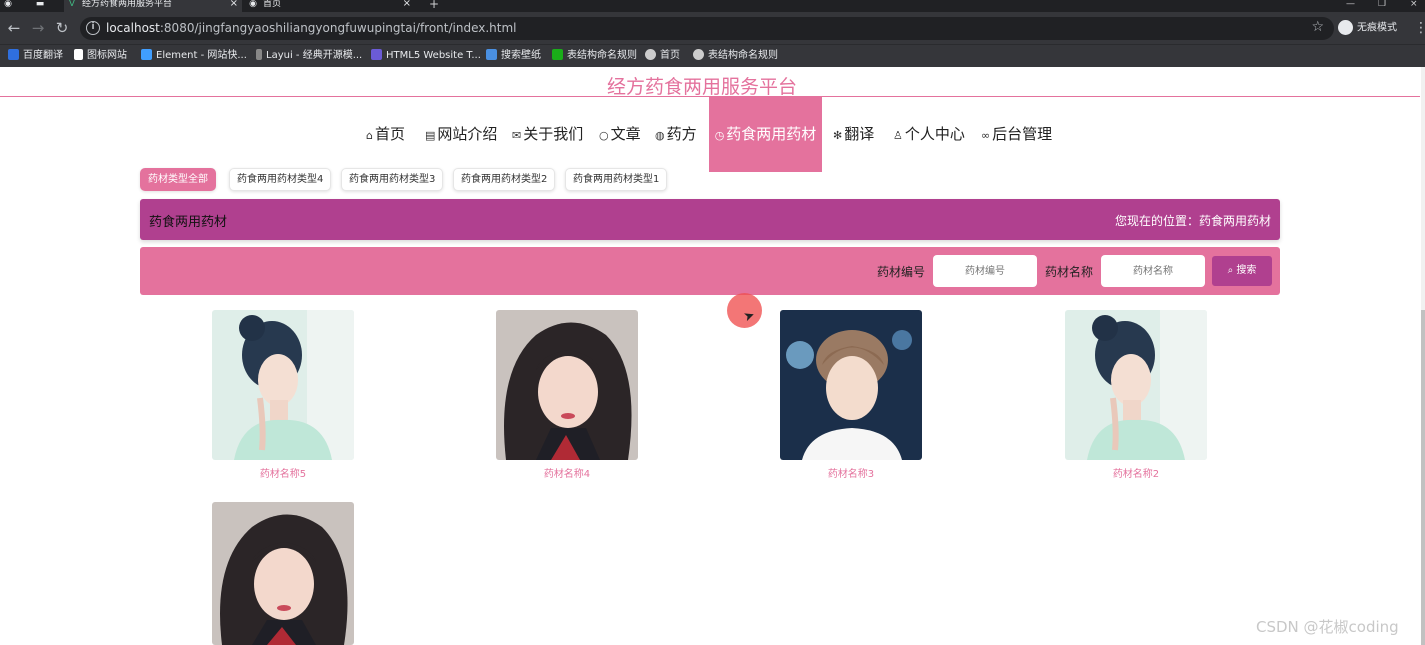  Describe the element at coordinates (40, 4) in the screenshot. I see `window-icon: ▬` at that location.